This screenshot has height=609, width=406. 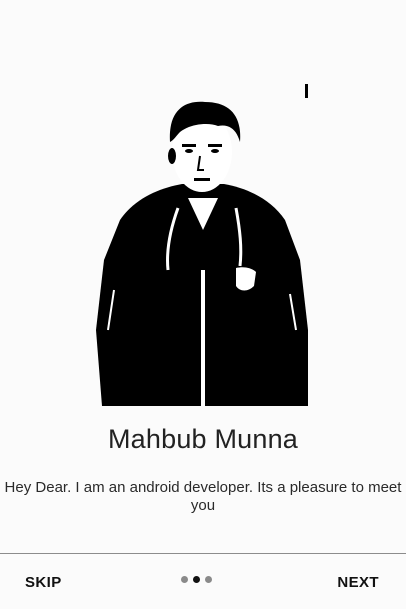 I want to click on next-button: NEXT, so click(x=358, y=582).